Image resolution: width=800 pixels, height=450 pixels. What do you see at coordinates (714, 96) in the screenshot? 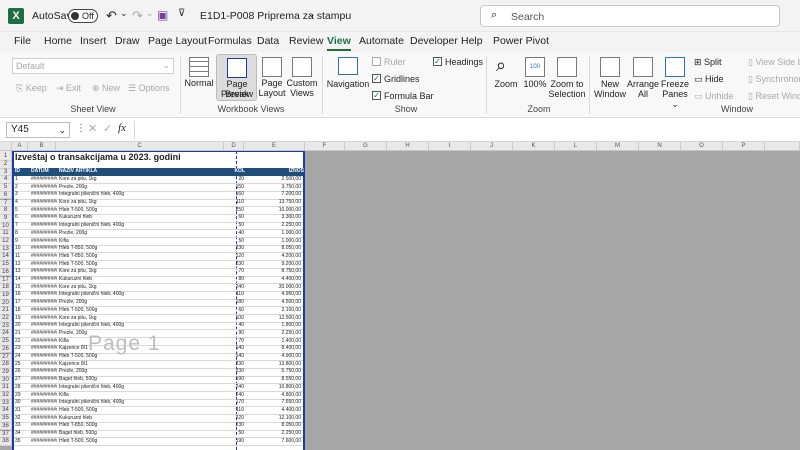
I see `unhide-button: ▭ Unhide` at bounding box center [714, 96].